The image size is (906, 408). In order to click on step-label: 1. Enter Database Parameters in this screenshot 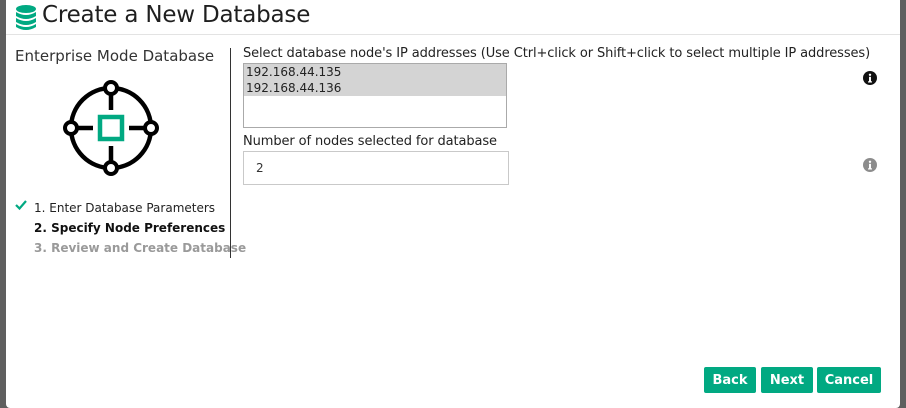, I will do `click(125, 208)`.